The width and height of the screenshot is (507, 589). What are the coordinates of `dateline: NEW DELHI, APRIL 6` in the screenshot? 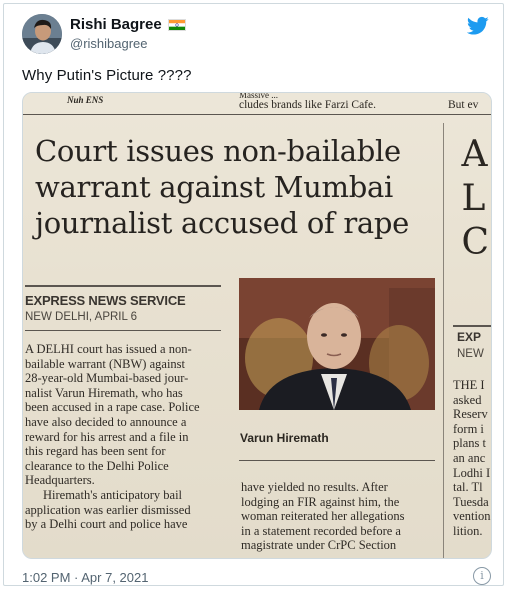 It's located at (81, 317).